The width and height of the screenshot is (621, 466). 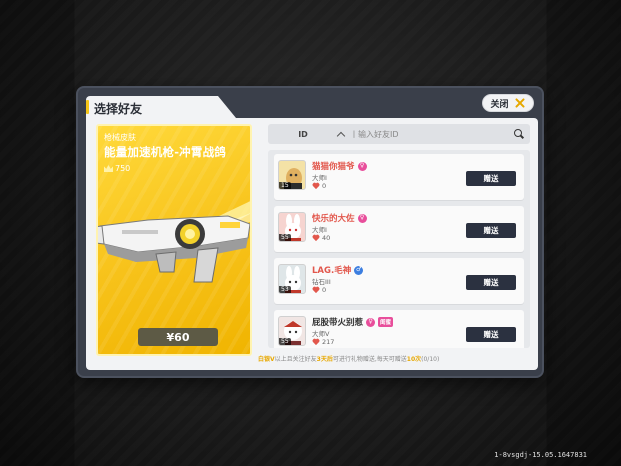 What do you see at coordinates (165, 152) in the screenshot?
I see `product-name: 能量加速机枪-冲霄战鸽` at bounding box center [165, 152].